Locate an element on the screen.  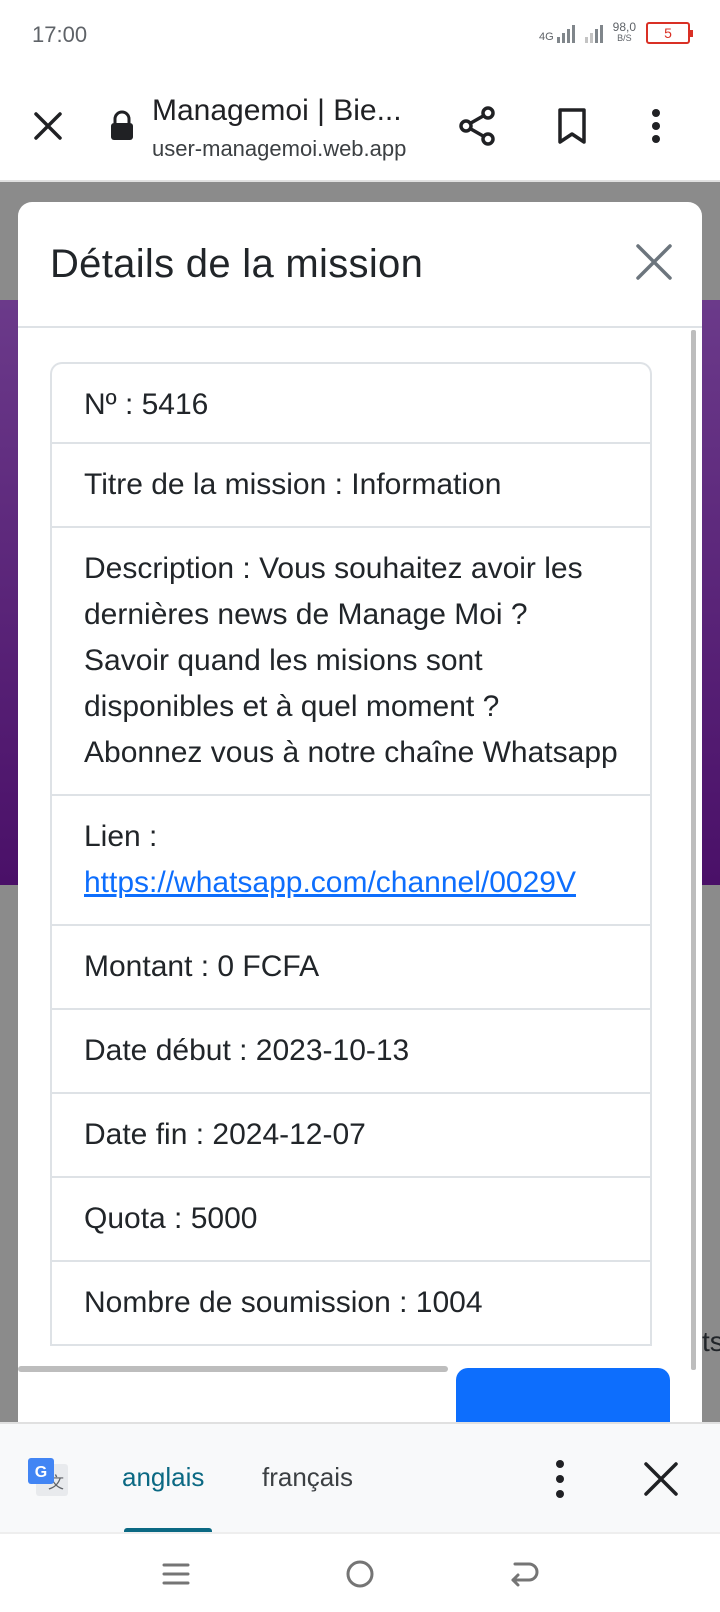
bookmark-icon is located at coordinates (572, 126).